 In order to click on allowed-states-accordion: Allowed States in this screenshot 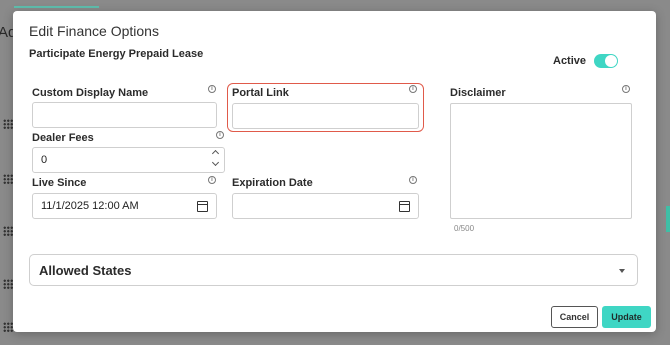, I will do `click(333, 270)`.